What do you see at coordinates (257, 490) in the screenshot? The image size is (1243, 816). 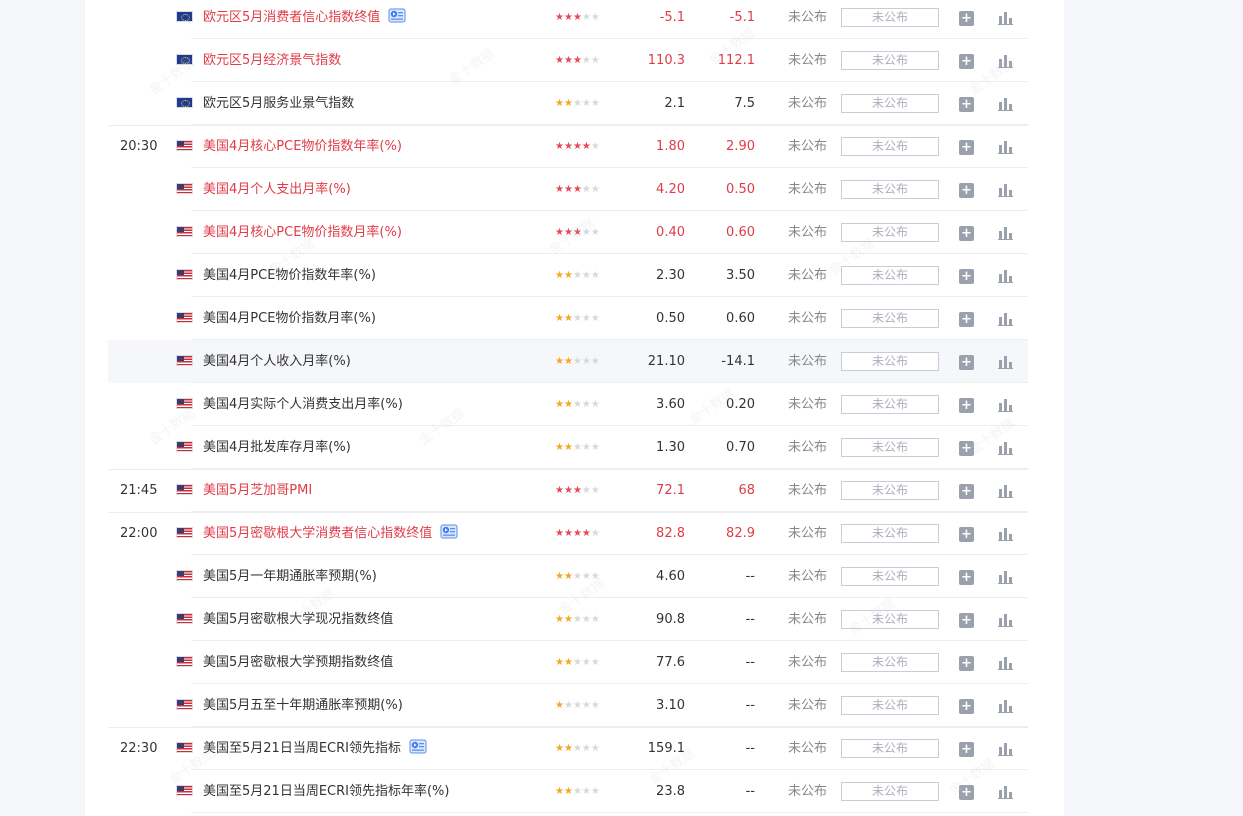 I see `event-name: 美国5月芝加哥PMI` at bounding box center [257, 490].